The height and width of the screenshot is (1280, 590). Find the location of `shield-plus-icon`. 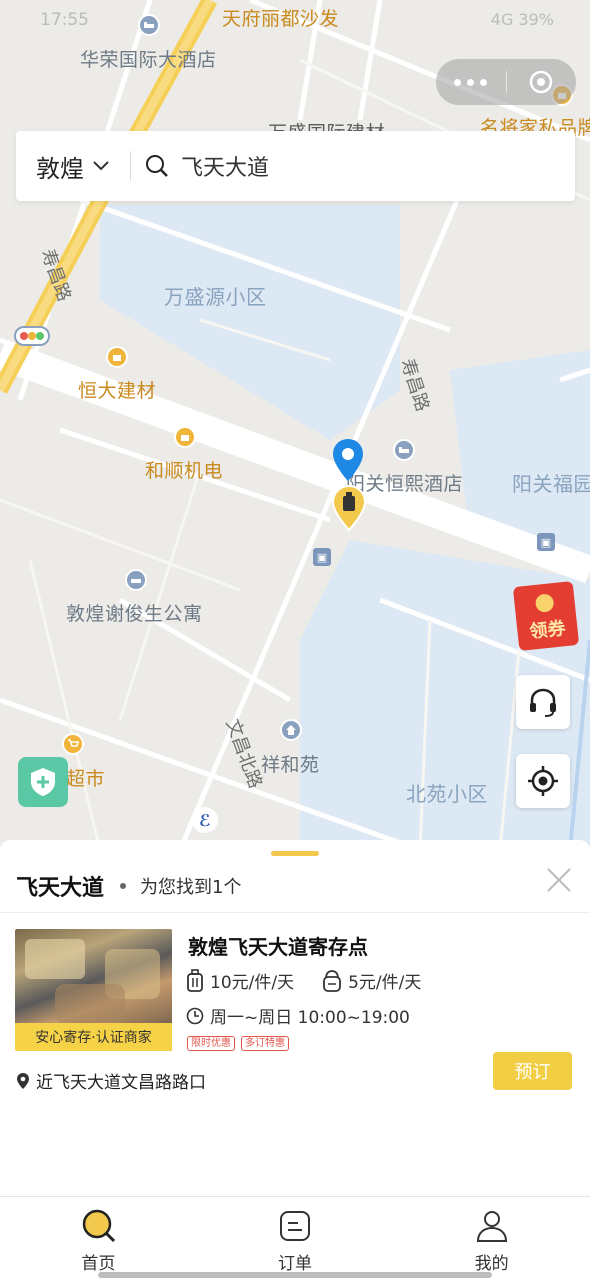

shield-plus-icon is located at coordinates (43, 782).